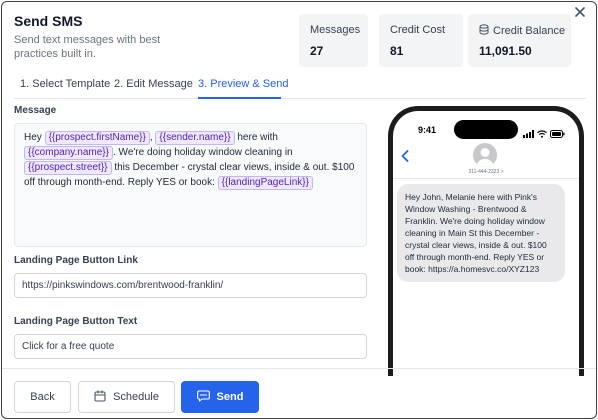 The height and width of the screenshot is (420, 598). I want to click on signal-icon, so click(528, 134).